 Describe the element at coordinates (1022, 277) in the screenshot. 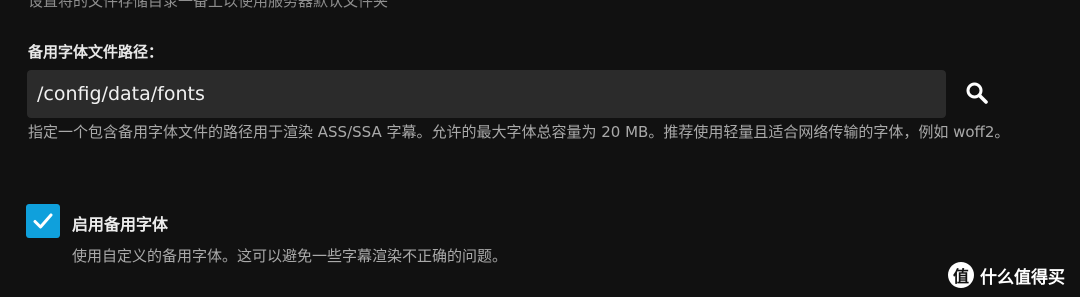

I see `watermark-text: 什么值得买` at that location.